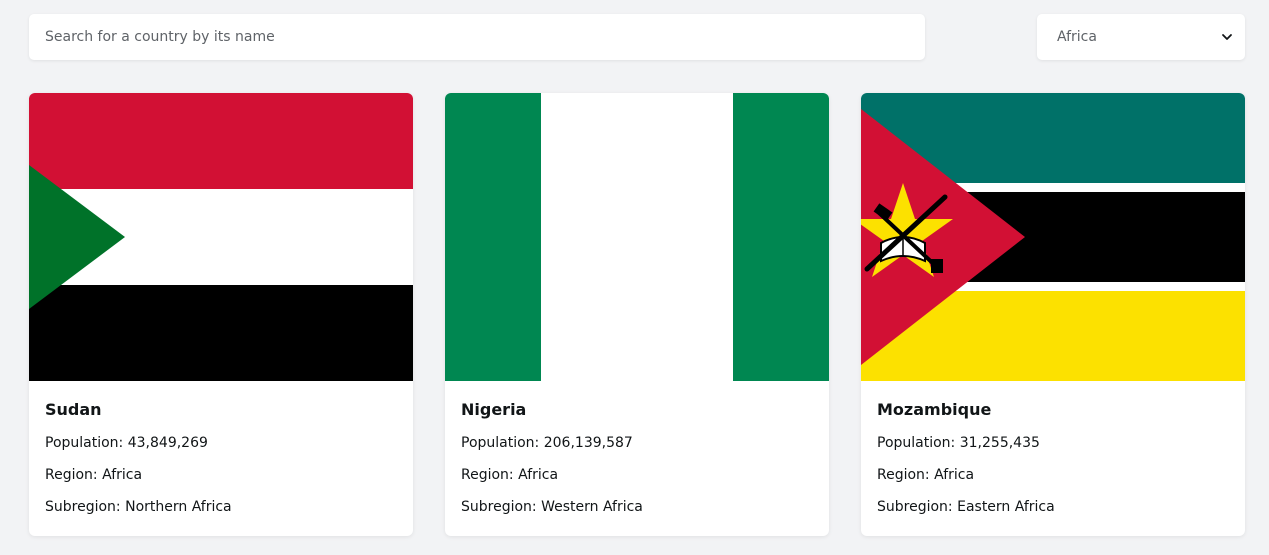 The image size is (1269, 555). I want to click on subregion-row: Subregion: Eastern Africa, so click(1053, 507).